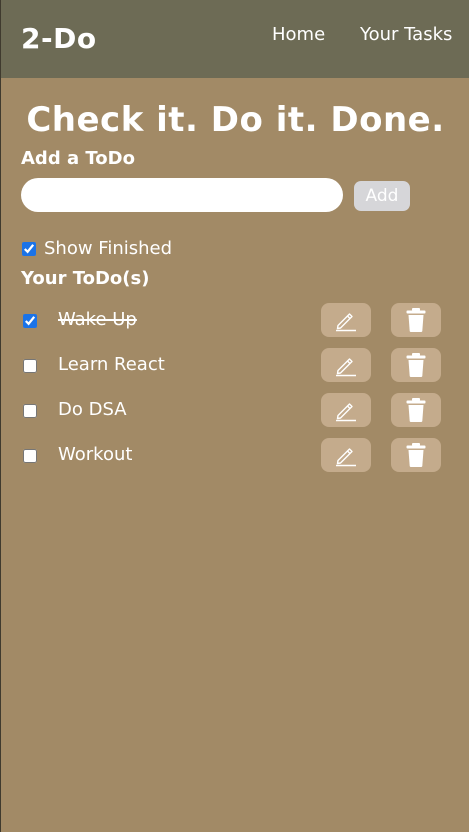 This screenshot has width=469, height=832. Describe the element at coordinates (235, 39) in the screenshot. I see `navbar: 2-Do Home Your Tasks` at that location.